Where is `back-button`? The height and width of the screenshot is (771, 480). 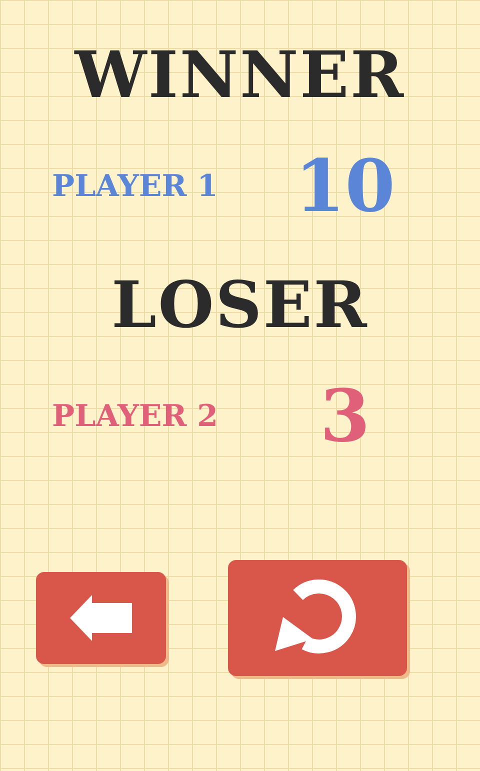
back-button is located at coordinates (101, 618).